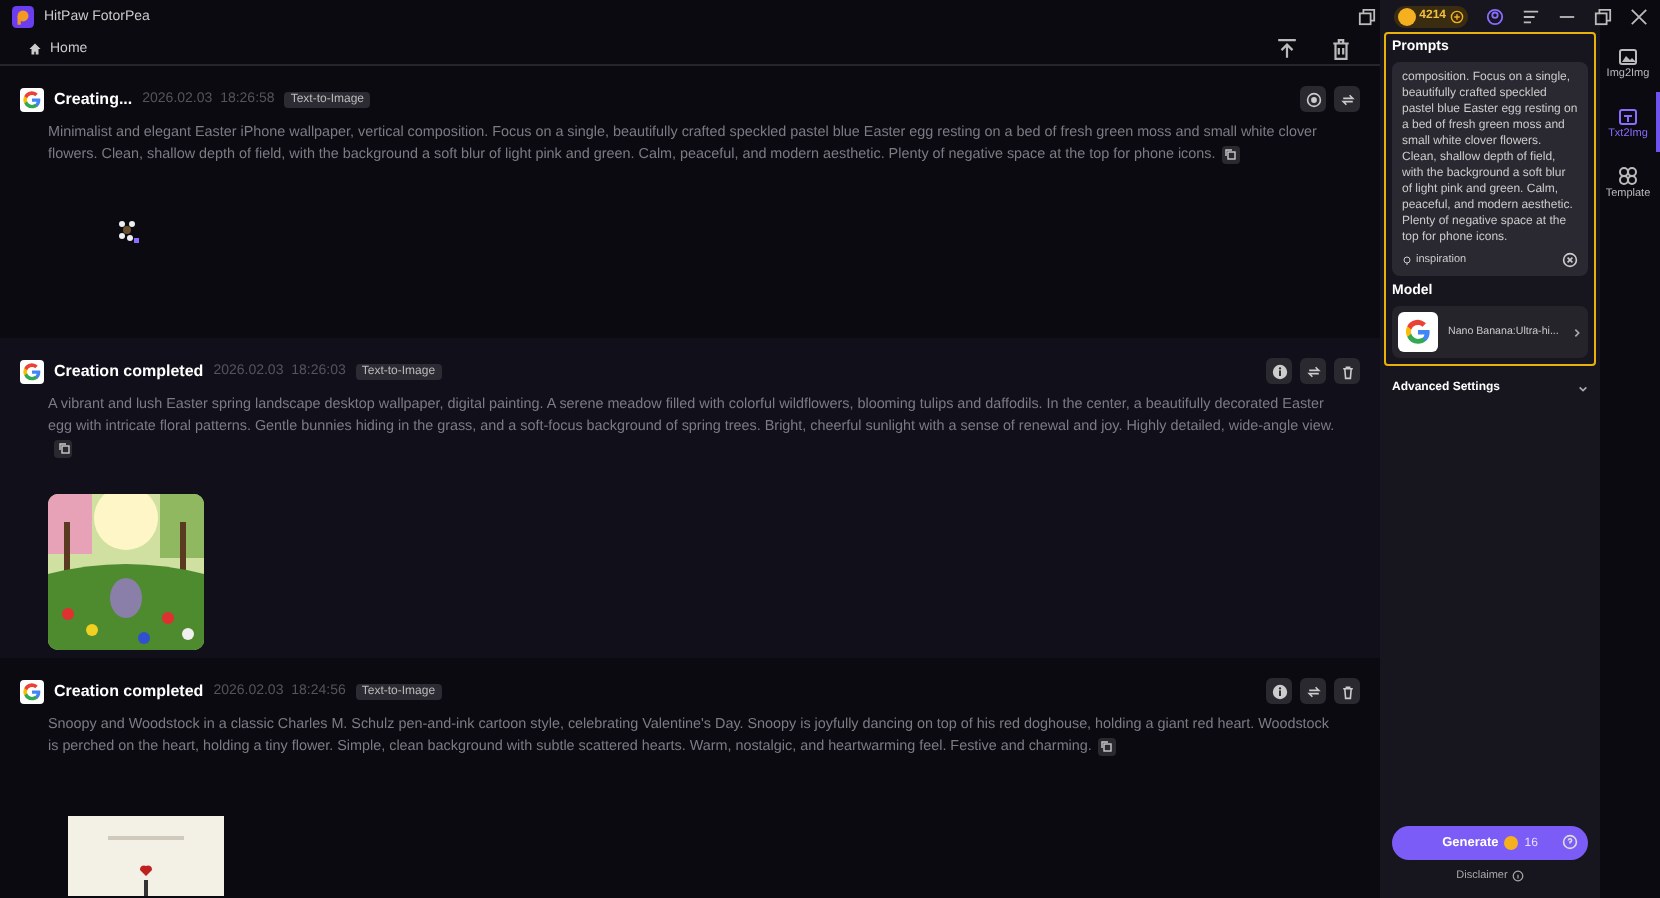 This screenshot has width=1660, height=898. What do you see at coordinates (1639, 16) in the screenshot?
I see `close-icon` at bounding box center [1639, 16].